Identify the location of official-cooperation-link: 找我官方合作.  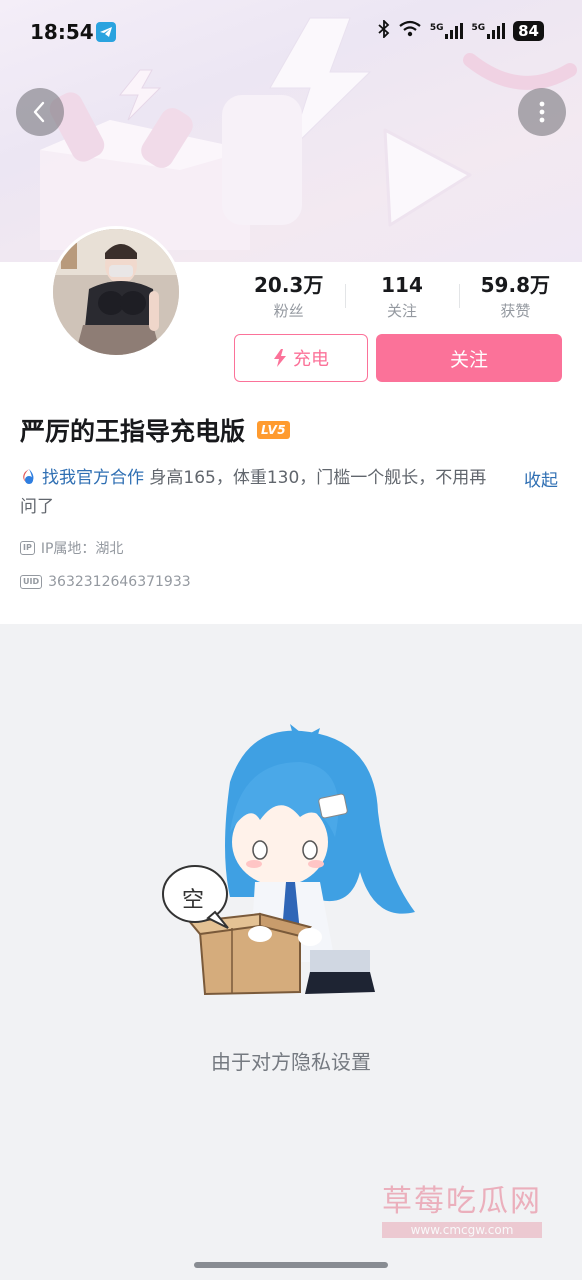
(82, 478).